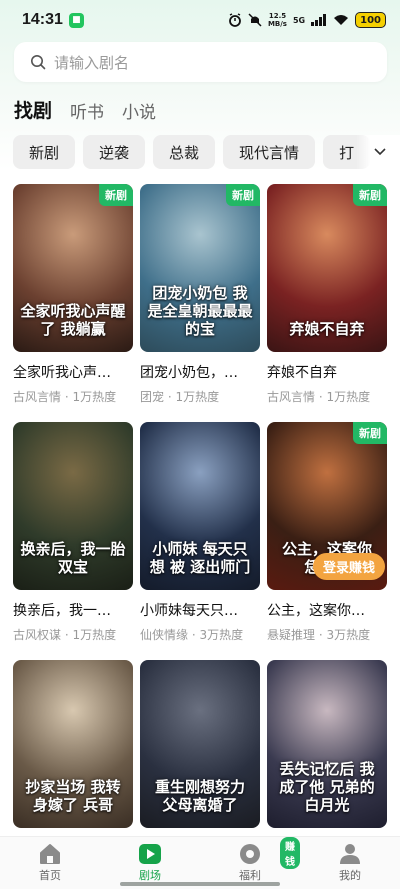 This screenshot has height=889, width=400. What do you see at coordinates (327, 506) in the screenshot?
I see `drama-poster: 公主，这案你 恁么看新剧登录赚钱` at bounding box center [327, 506].